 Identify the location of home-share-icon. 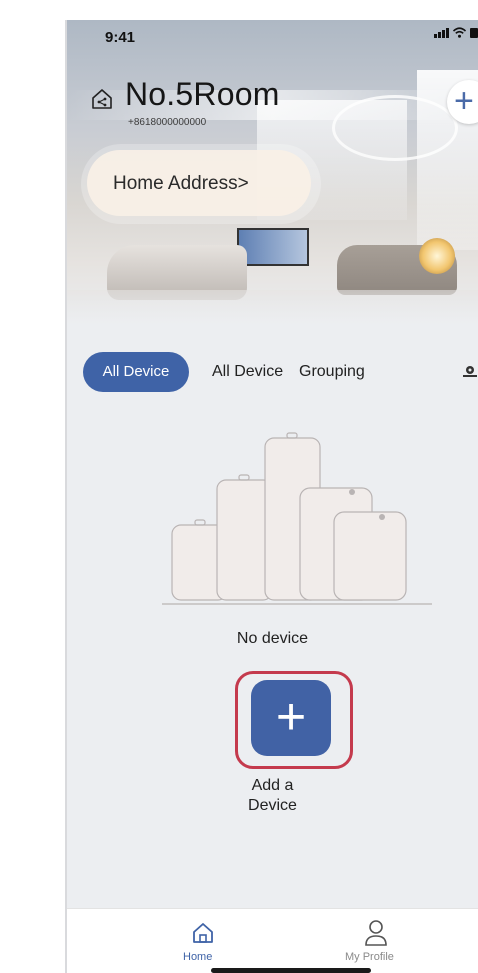
(102, 99).